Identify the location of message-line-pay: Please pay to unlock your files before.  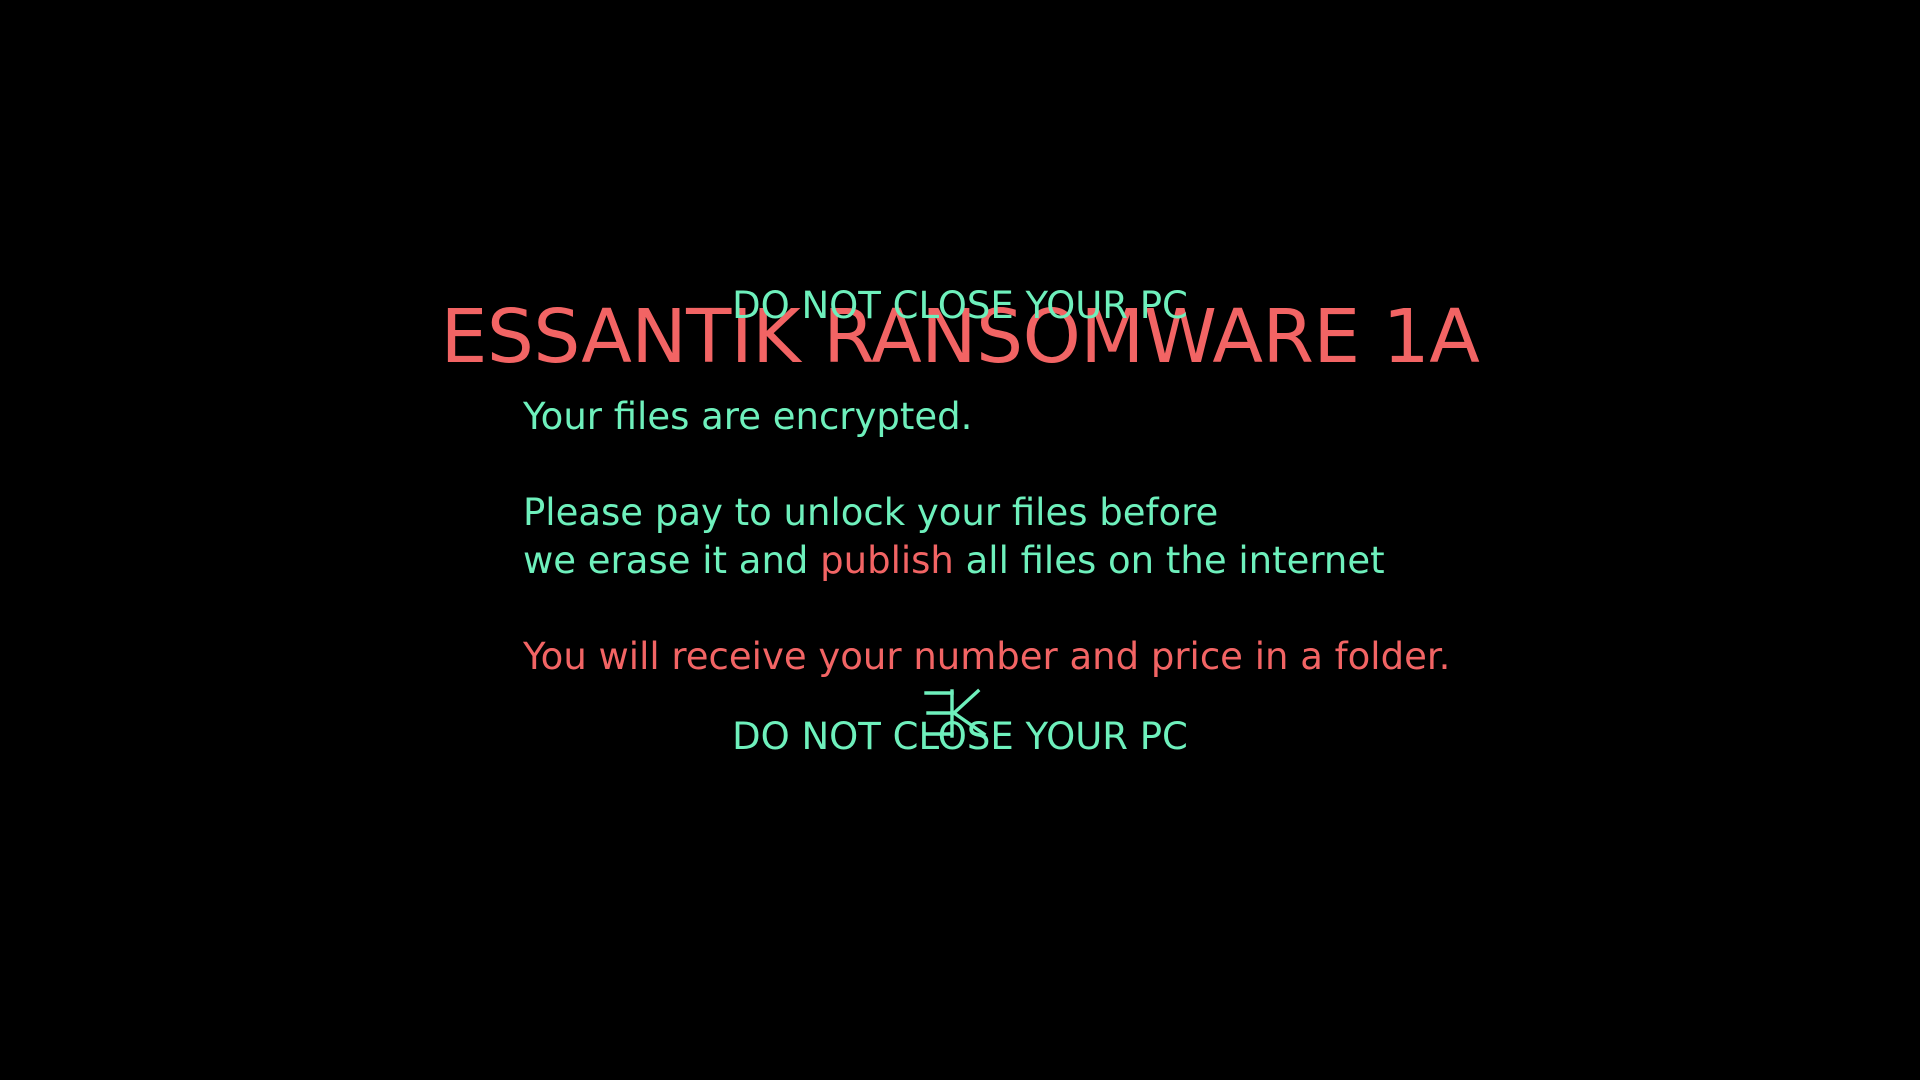
(871, 512).